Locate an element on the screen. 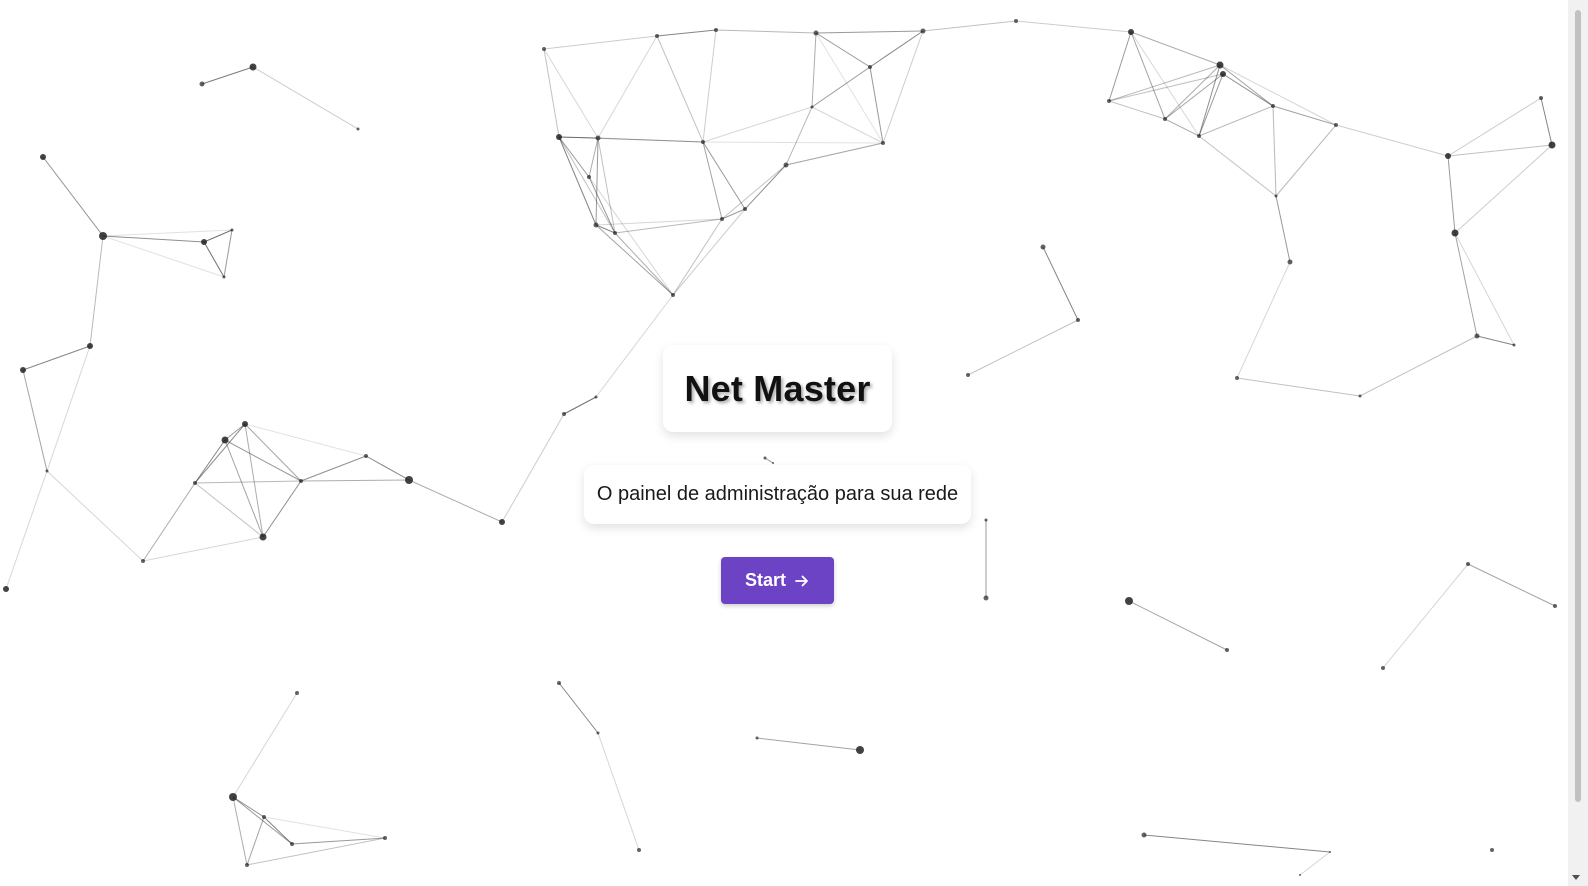 Image resolution: width=1588 pixels, height=886 pixels. start-button: Start is located at coordinates (777, 580).